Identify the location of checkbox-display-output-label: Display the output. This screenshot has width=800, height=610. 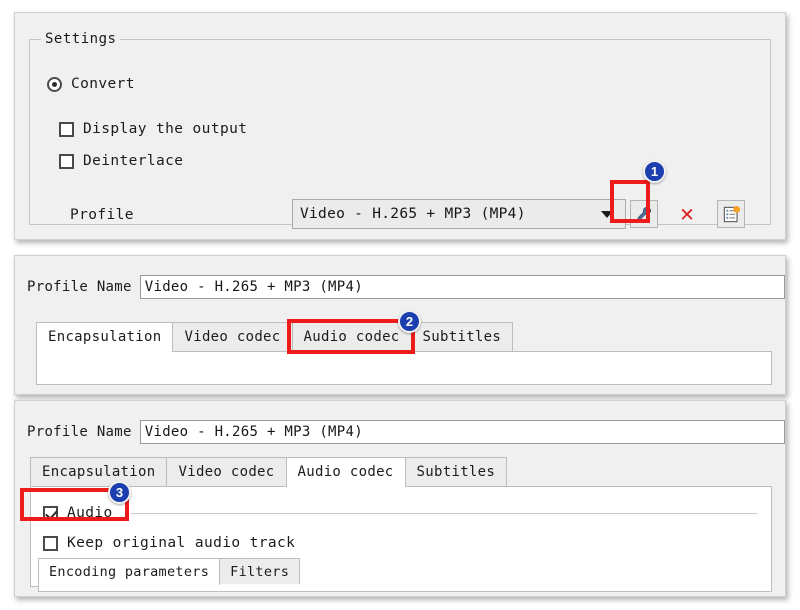
(165, 129).